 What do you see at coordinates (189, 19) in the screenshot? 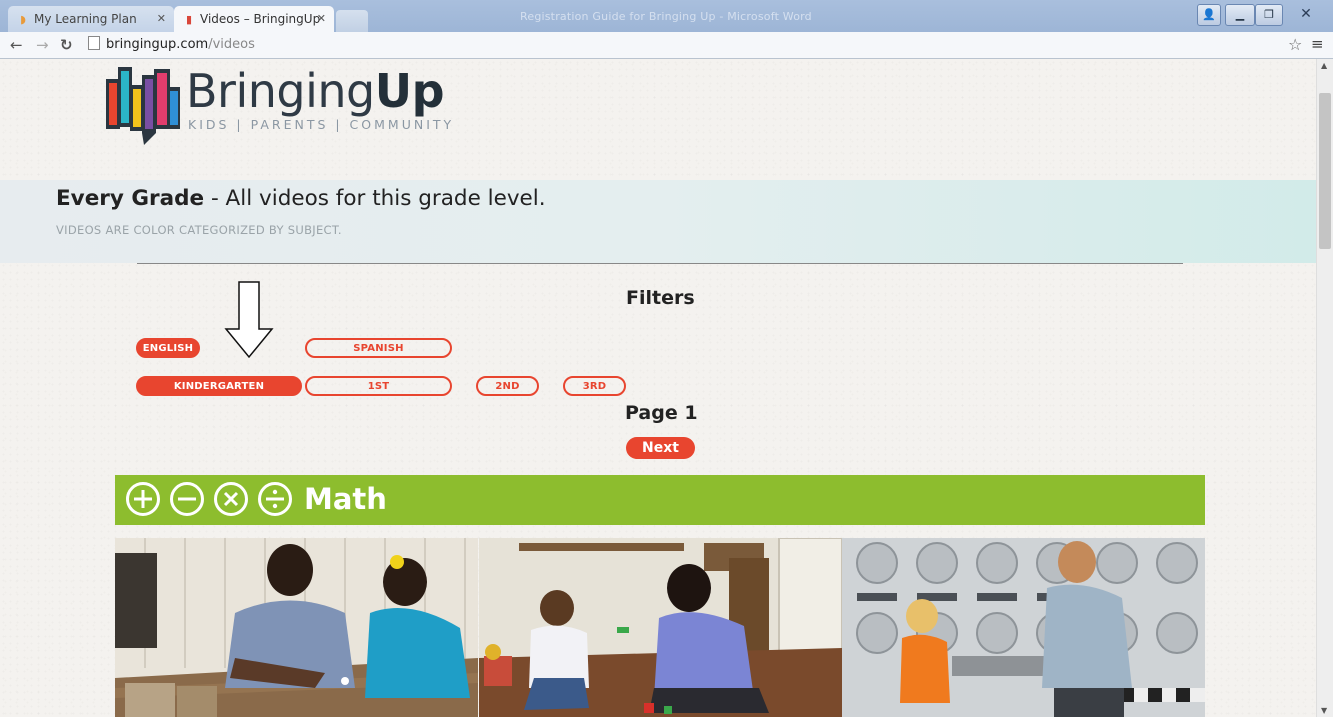
I see `bringingup-favicon: ▮` at bounding box center [189, 19].